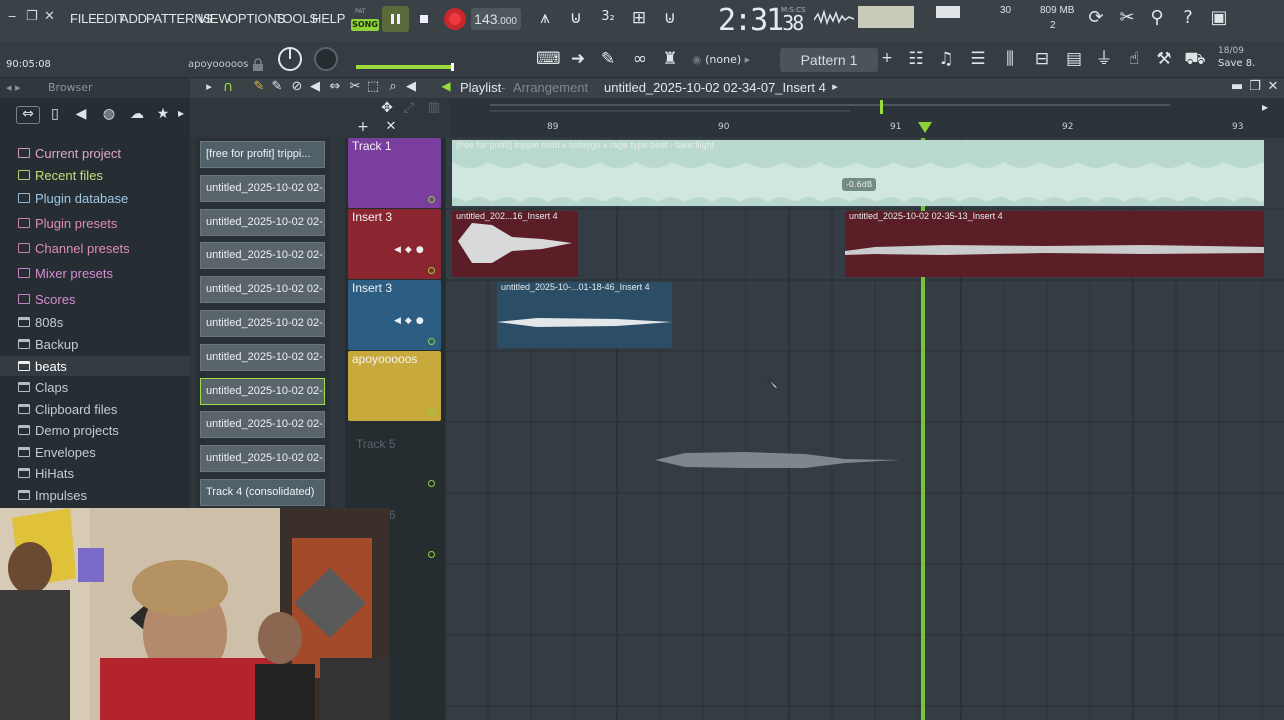 This screenshot has height=720, width=1284. What do you see at coordinates (69, 153) in the screenshot?
I see `browser-item: Current project` at bounding box center [69, 153].